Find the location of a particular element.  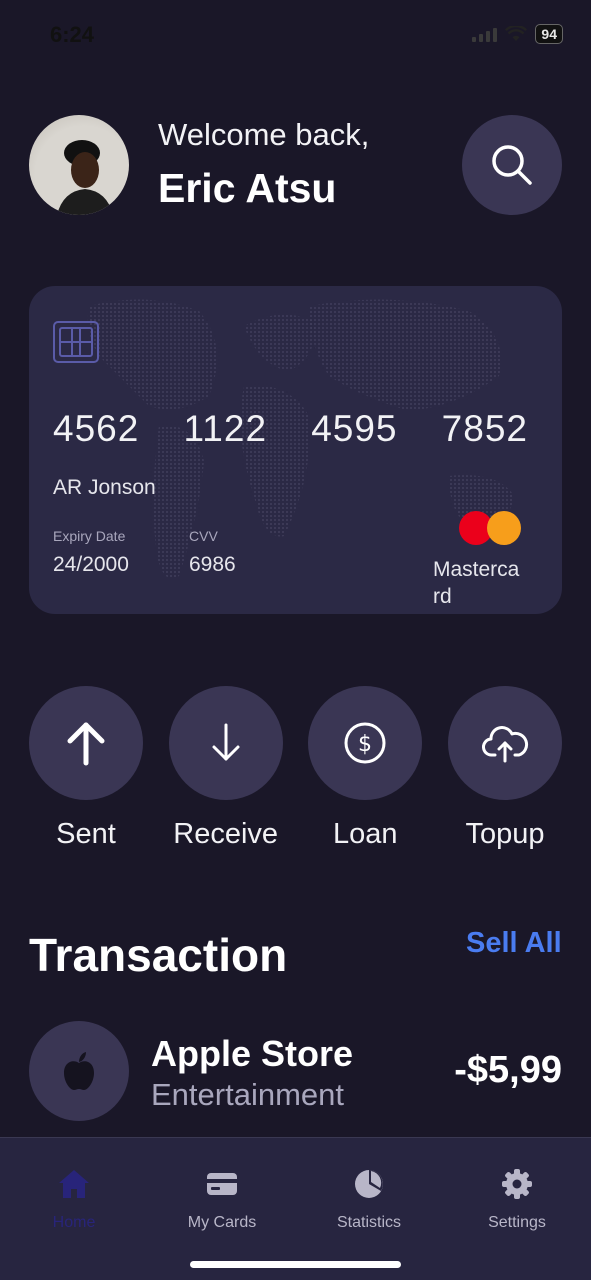

cvv-value: 6986 is located at coordinates (212, 564).